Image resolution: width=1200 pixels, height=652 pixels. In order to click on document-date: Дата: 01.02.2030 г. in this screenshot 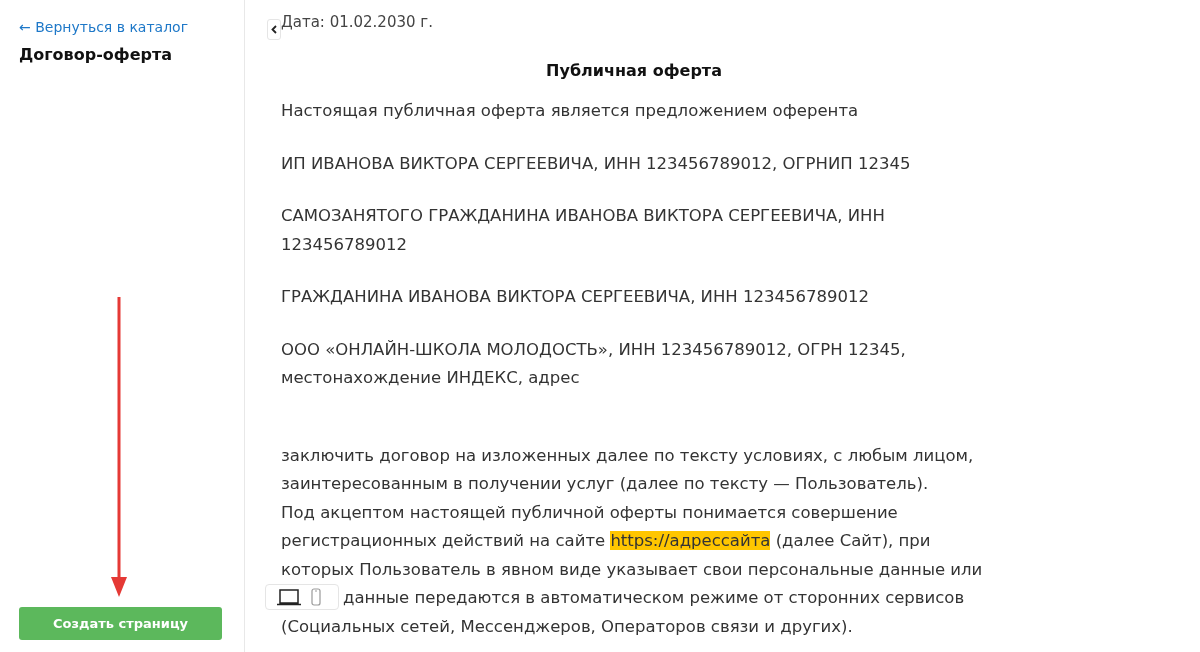, I will do `click(357, 22)`.